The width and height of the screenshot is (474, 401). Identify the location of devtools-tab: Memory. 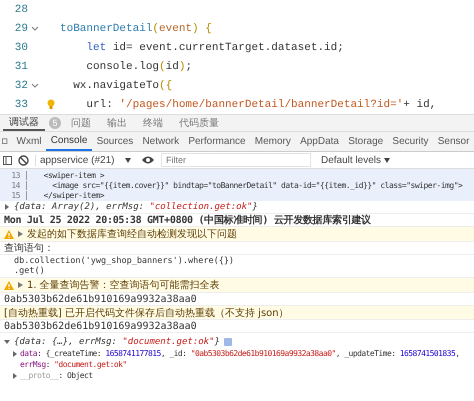
(273, 141).